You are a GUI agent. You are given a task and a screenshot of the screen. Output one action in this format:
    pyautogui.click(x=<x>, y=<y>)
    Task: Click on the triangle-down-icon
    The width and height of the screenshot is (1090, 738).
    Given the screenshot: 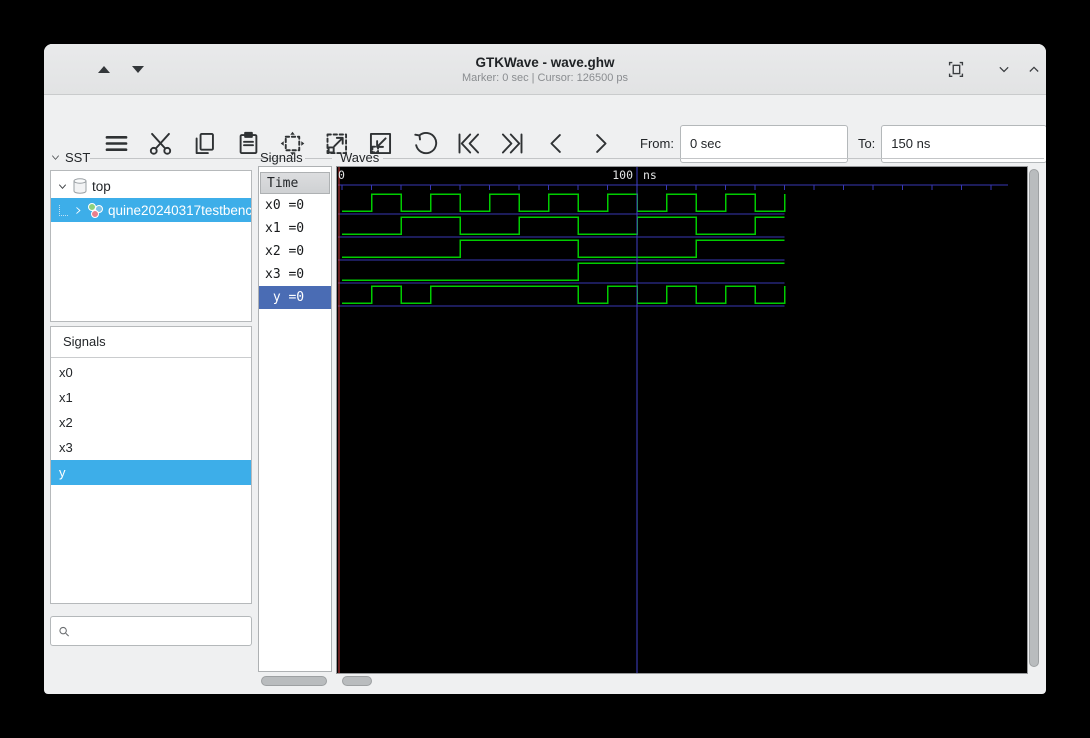 What is the action you would take?
    pyautogui.click(x=138, y=69)
    